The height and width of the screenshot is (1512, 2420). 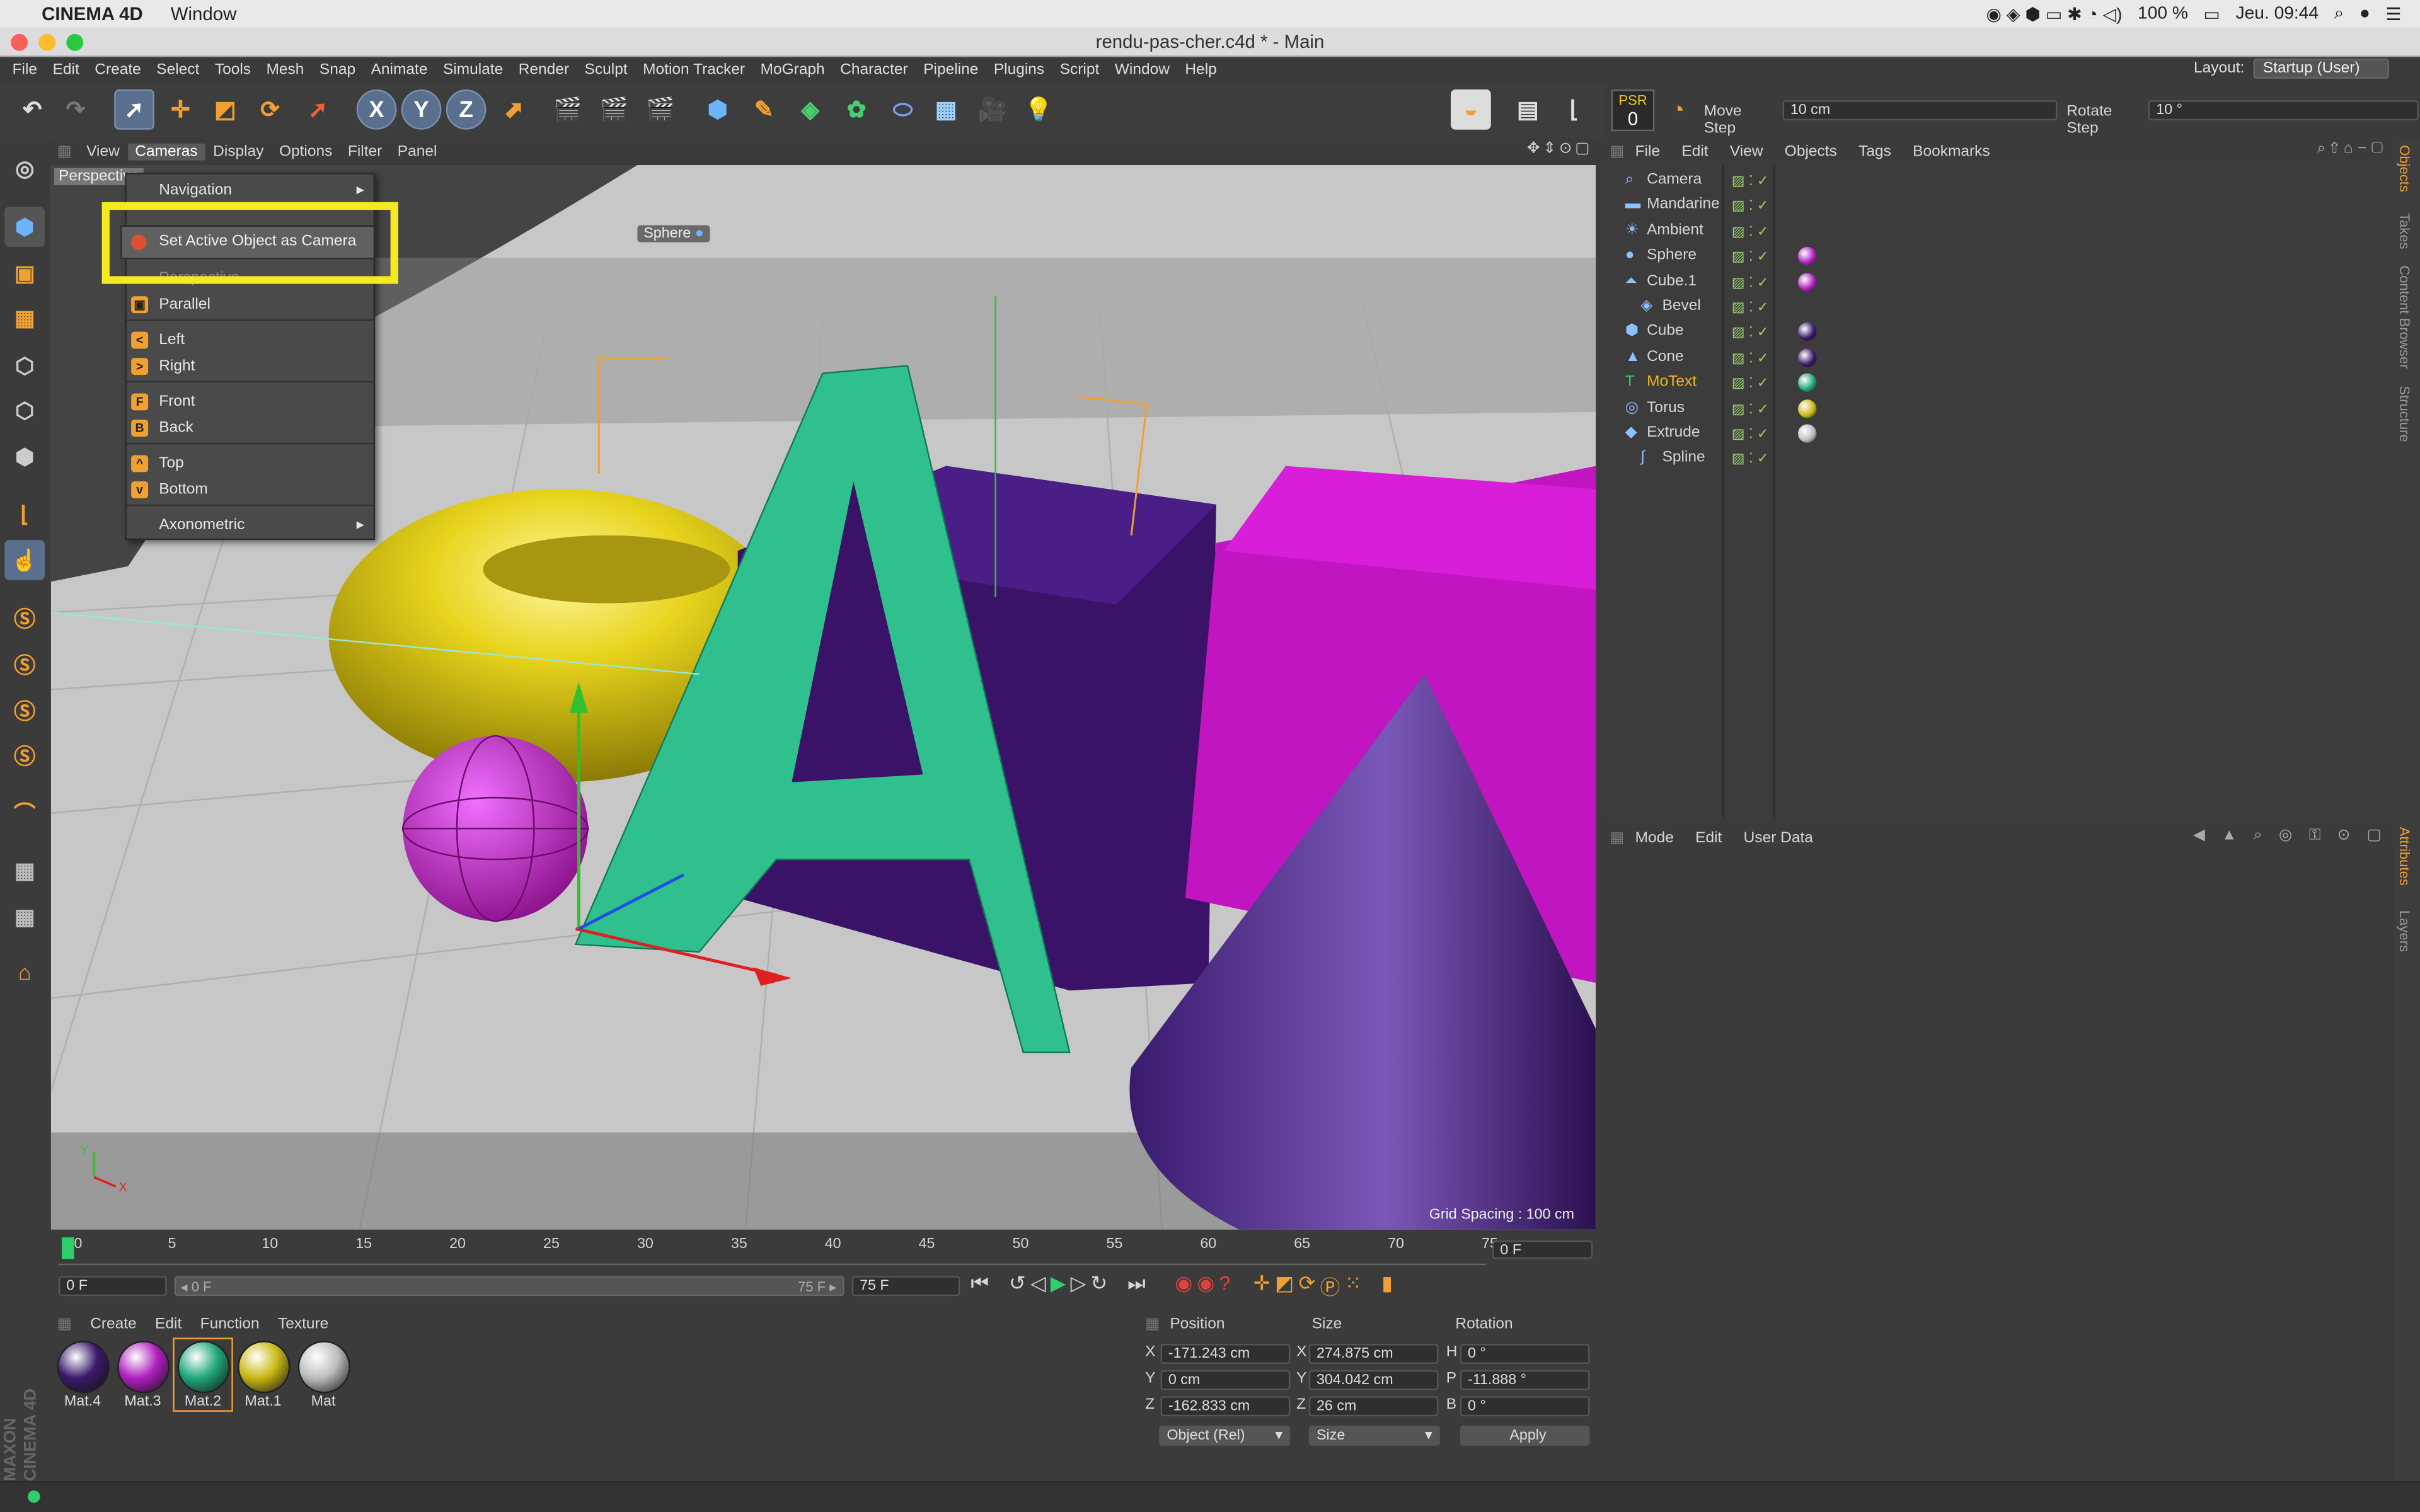 What do you see at coordinates (2404, 856) in the screenshot?
I see `tab-attributes: Attributes` at bounding box center [2404, 856].